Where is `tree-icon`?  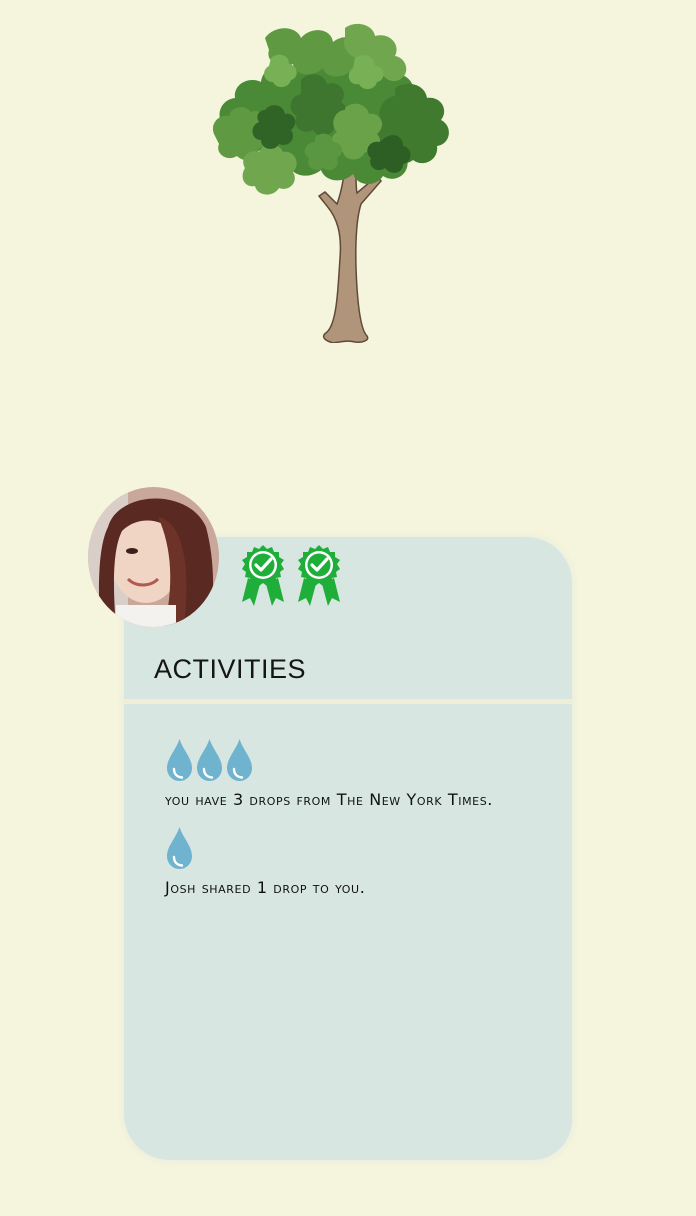 tree-icon is located at coordinates (330, 183).